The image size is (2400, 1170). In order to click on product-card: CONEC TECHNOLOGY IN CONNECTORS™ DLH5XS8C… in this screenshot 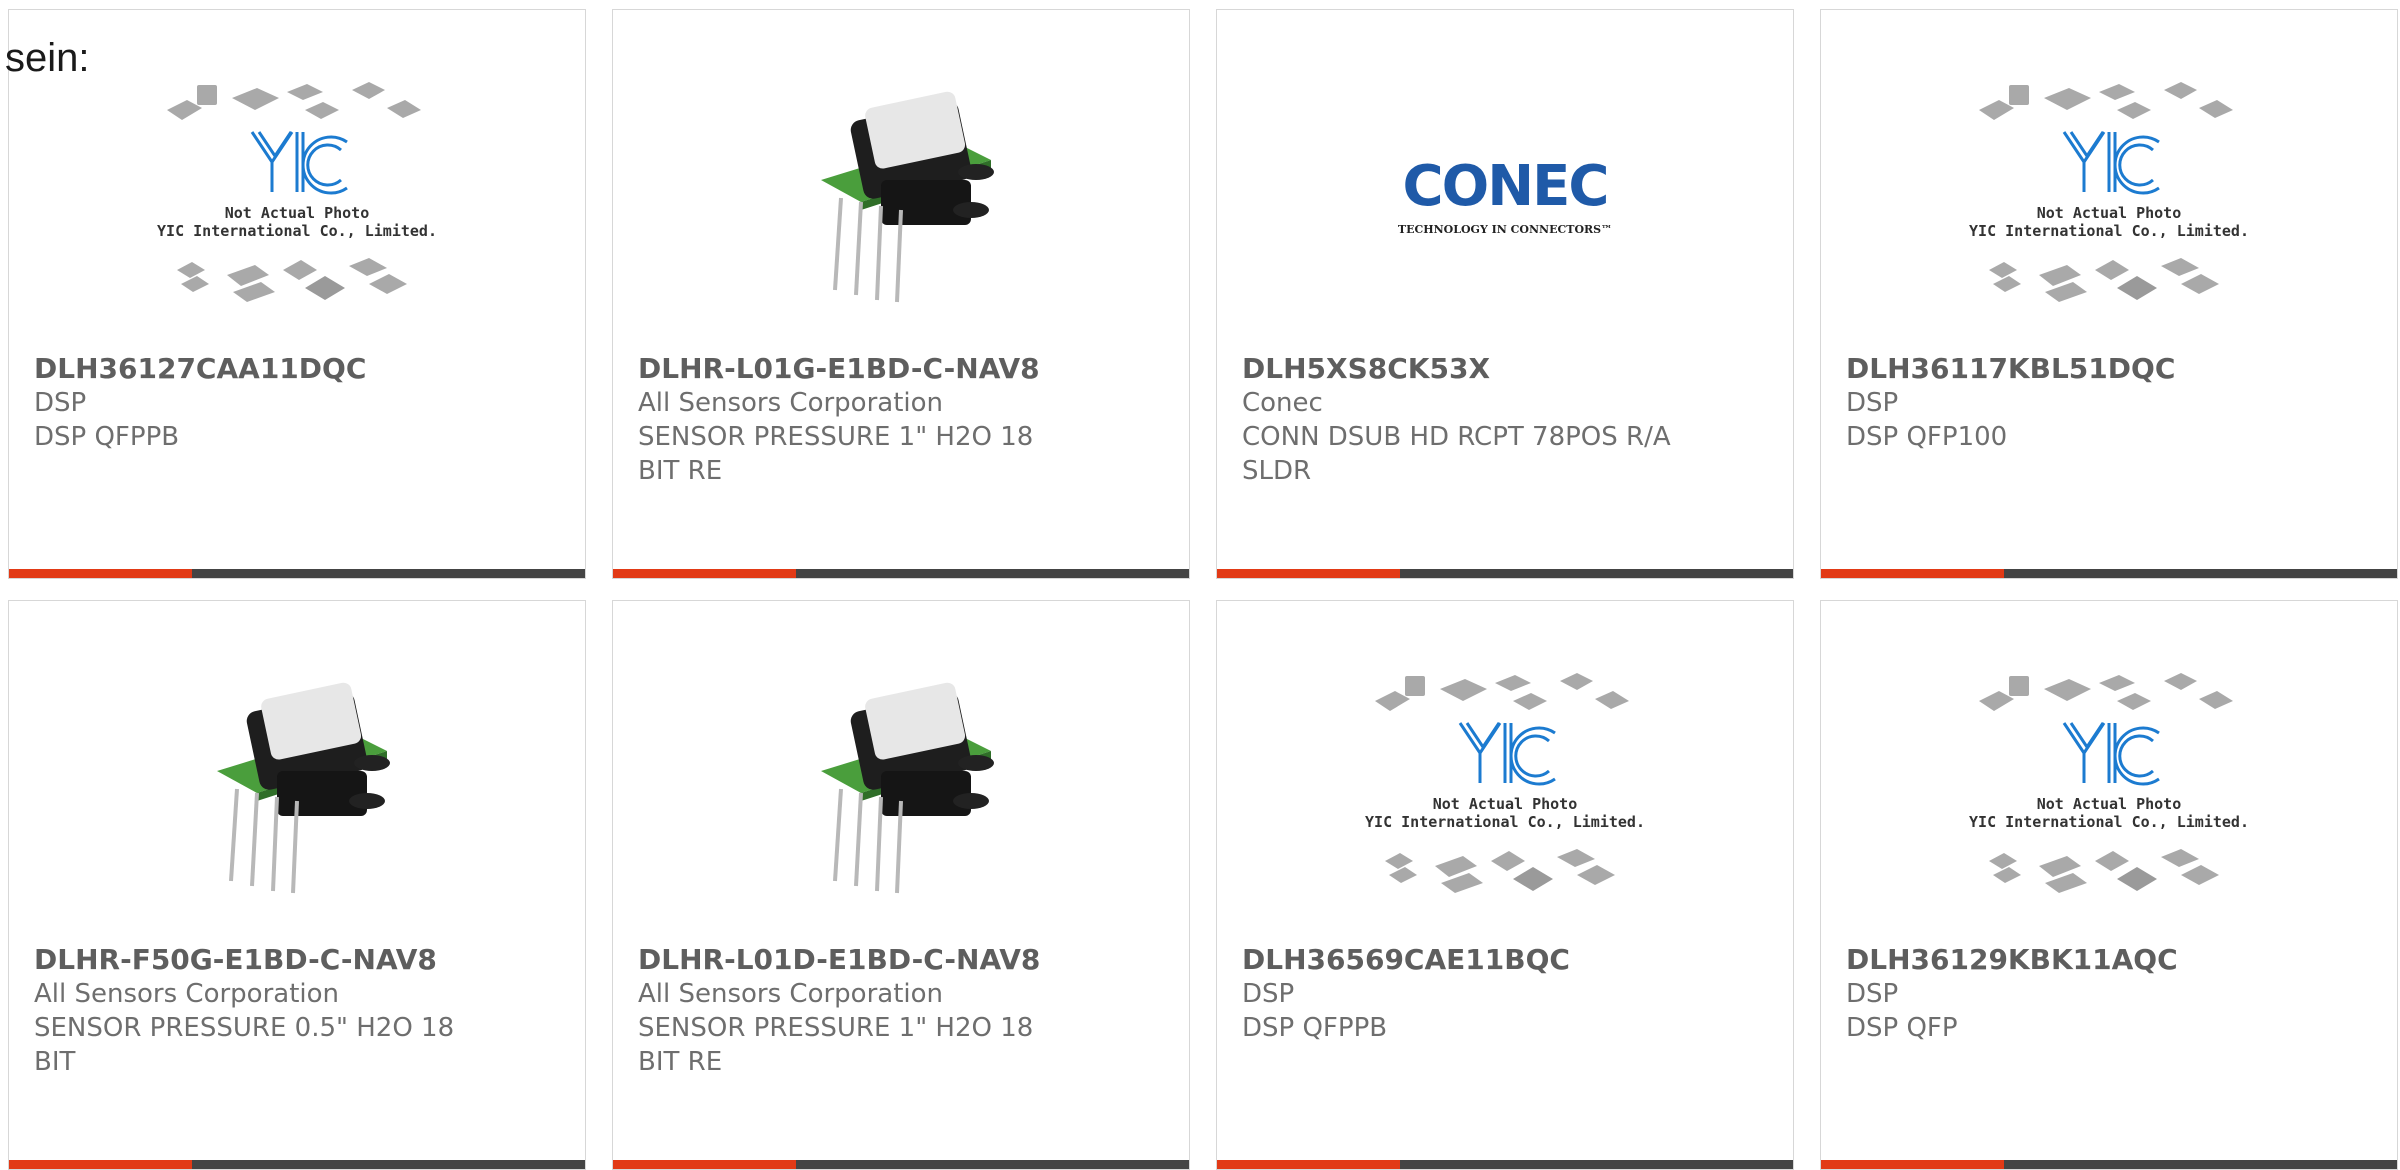, I will do `click(1505, 294)`.